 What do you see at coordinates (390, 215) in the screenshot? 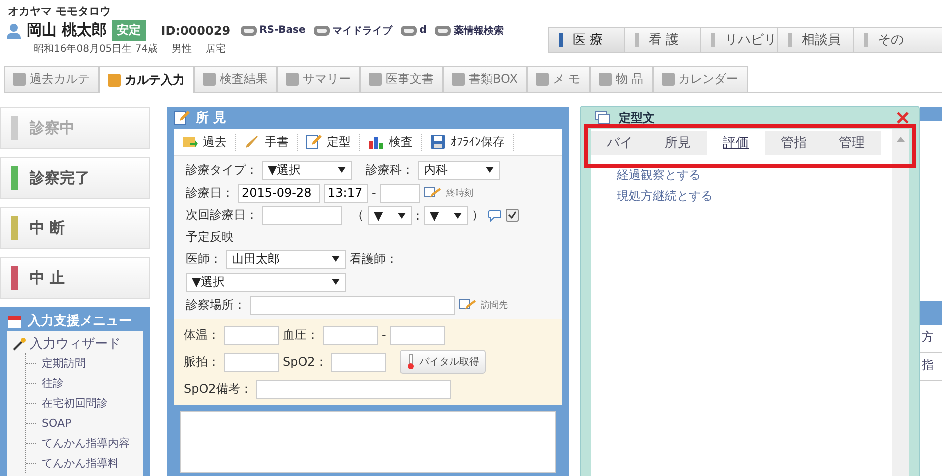
I see `hour-select: ▼` at bounding box center [390, 215].